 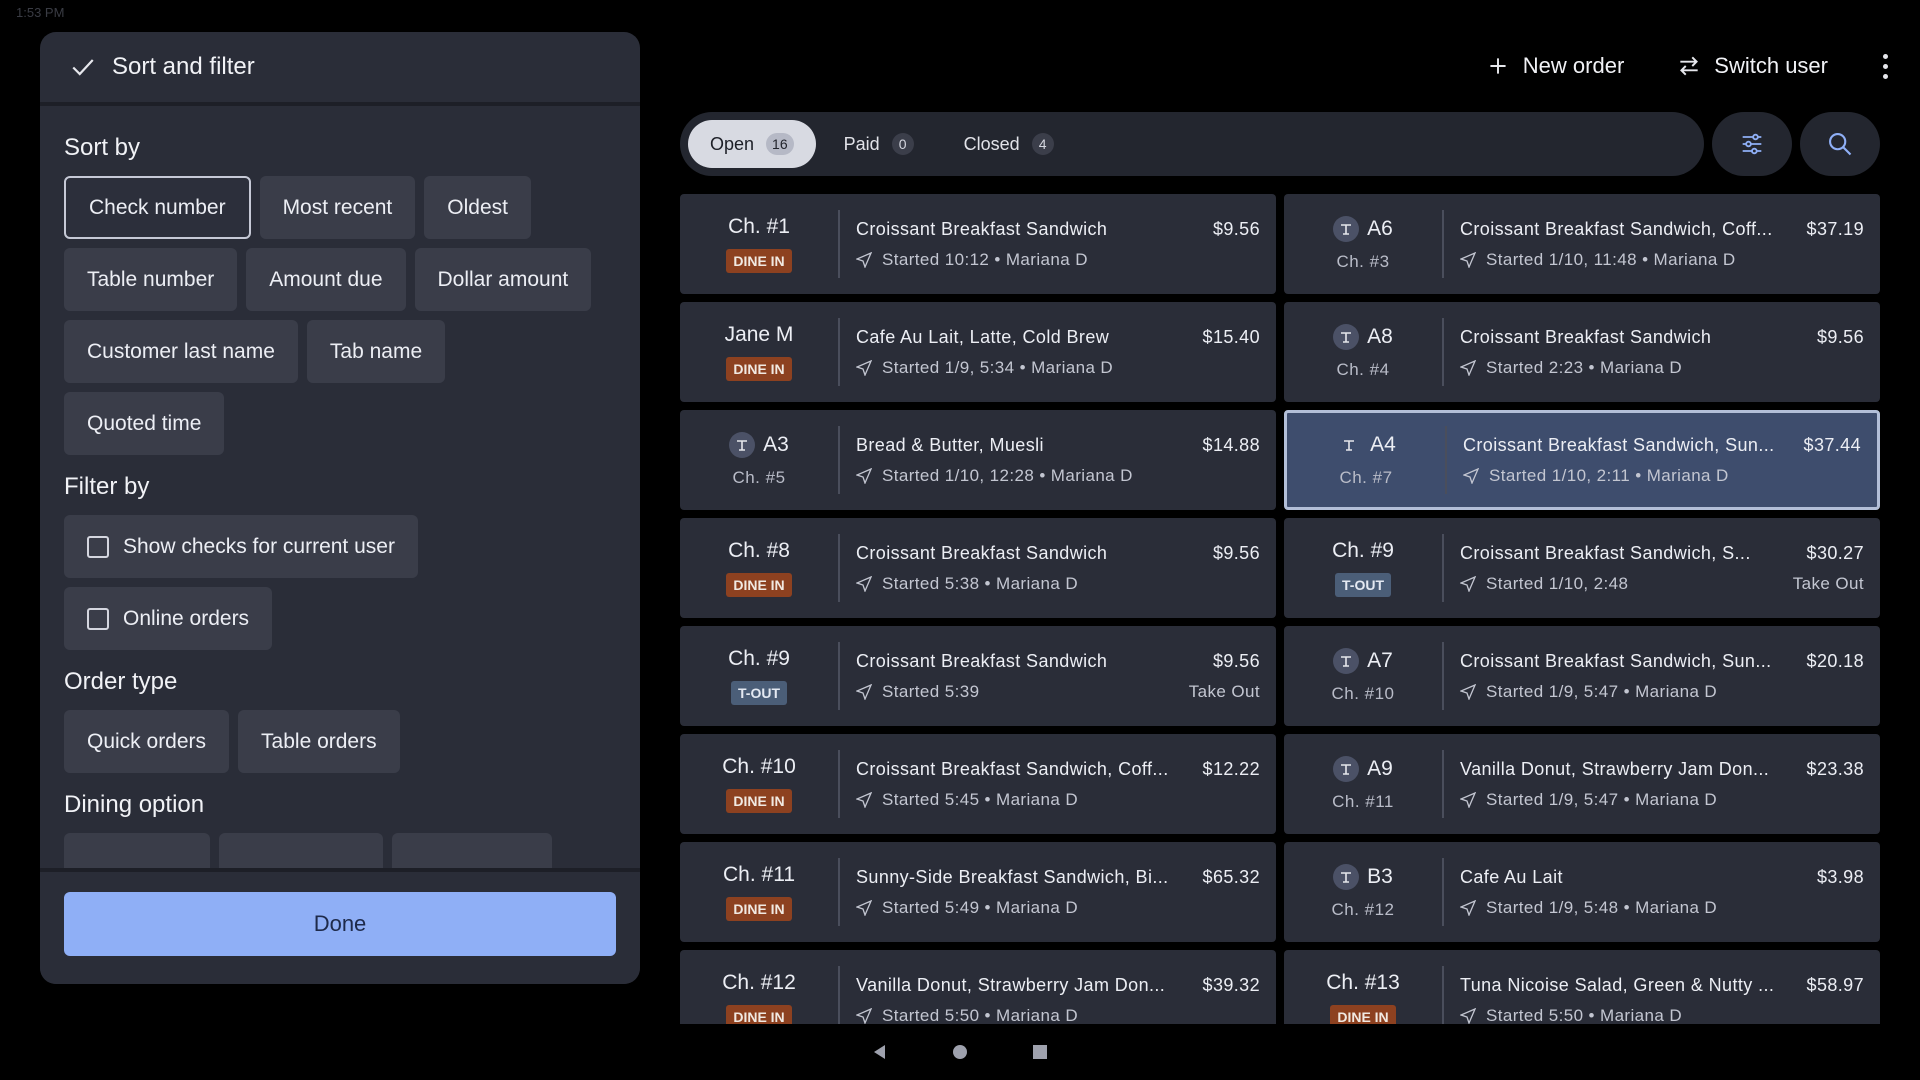 I want to click on status-tabs: Open 16 Paid 0 Closed 4, so click(x=1192, y=144).